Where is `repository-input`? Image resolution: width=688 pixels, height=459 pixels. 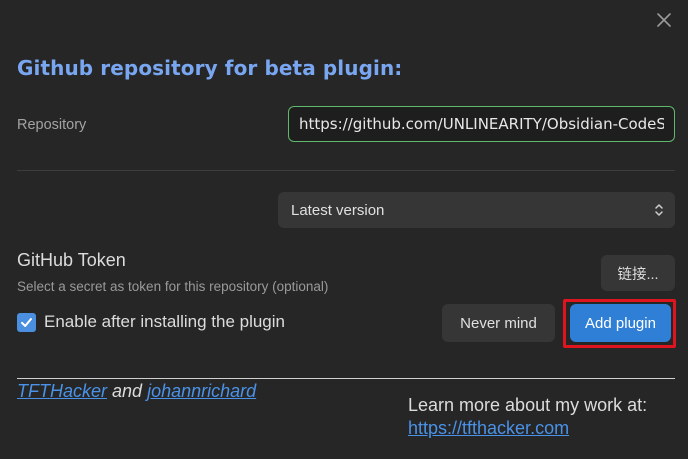
repository-input is located at coordinates (481, 124).